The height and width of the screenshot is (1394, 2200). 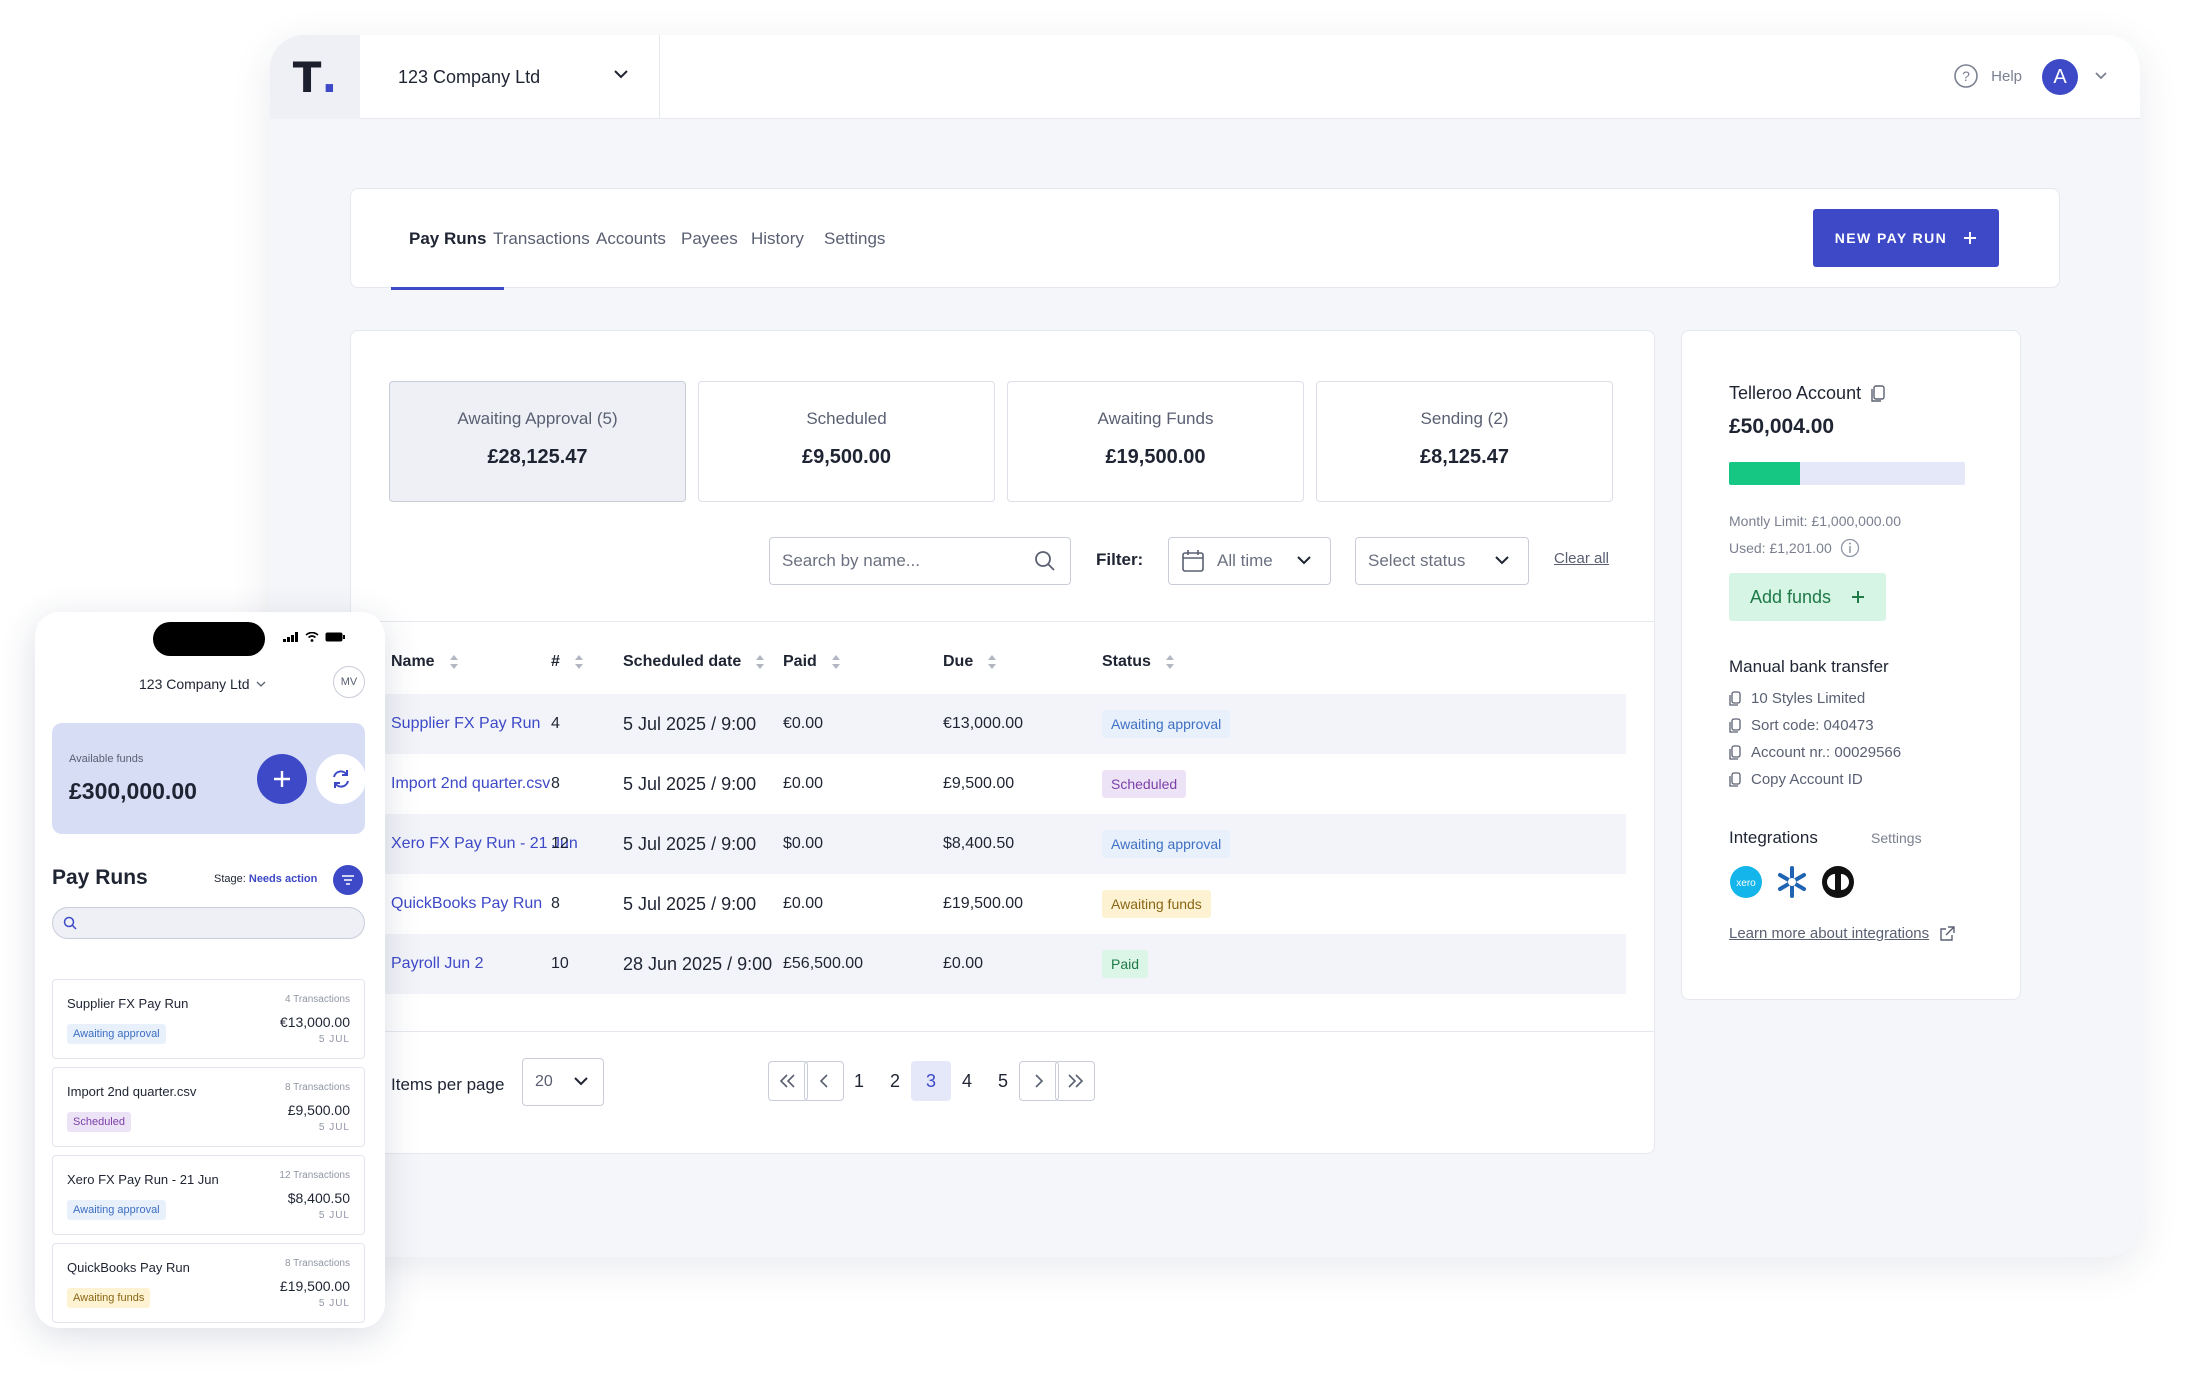 What do you see at coordinates (448, 239) in the screenshot?
I see `tab-pay-runs: Pay Runs` at bounding box center [448, 239].